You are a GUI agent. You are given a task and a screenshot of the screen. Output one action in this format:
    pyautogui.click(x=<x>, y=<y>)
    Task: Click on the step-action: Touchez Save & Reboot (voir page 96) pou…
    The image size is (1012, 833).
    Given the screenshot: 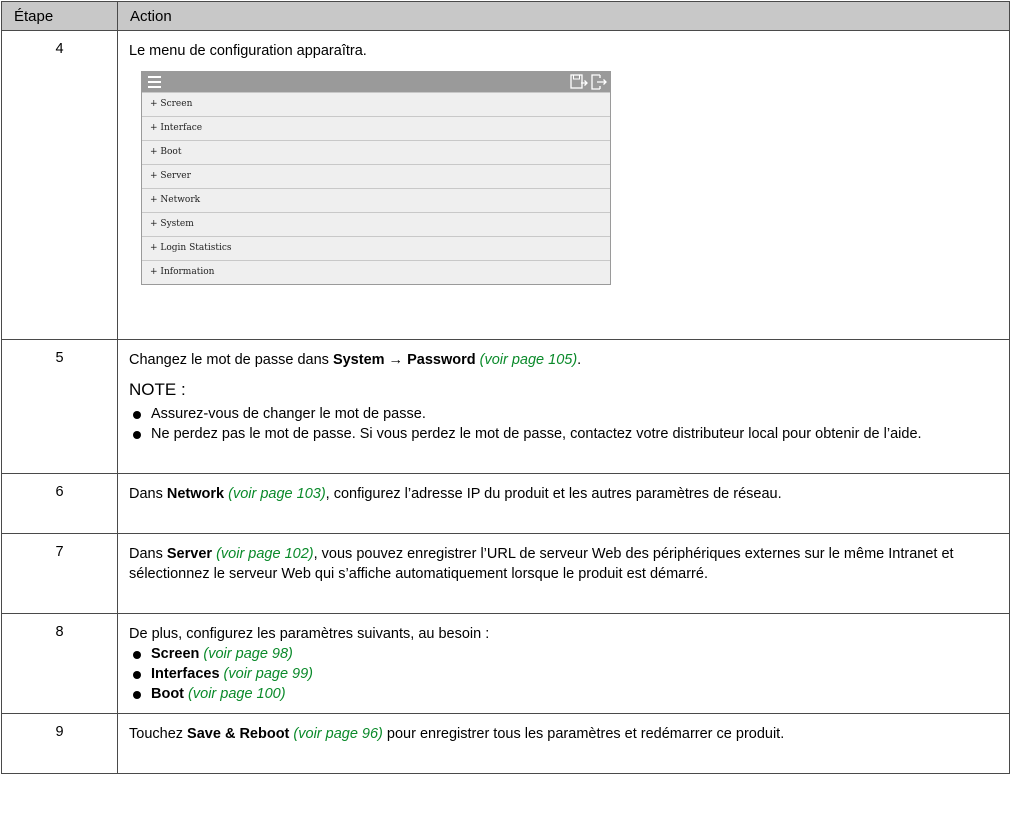 What is the action you would take?
    pyautogui.click(x=563, y=743)
    